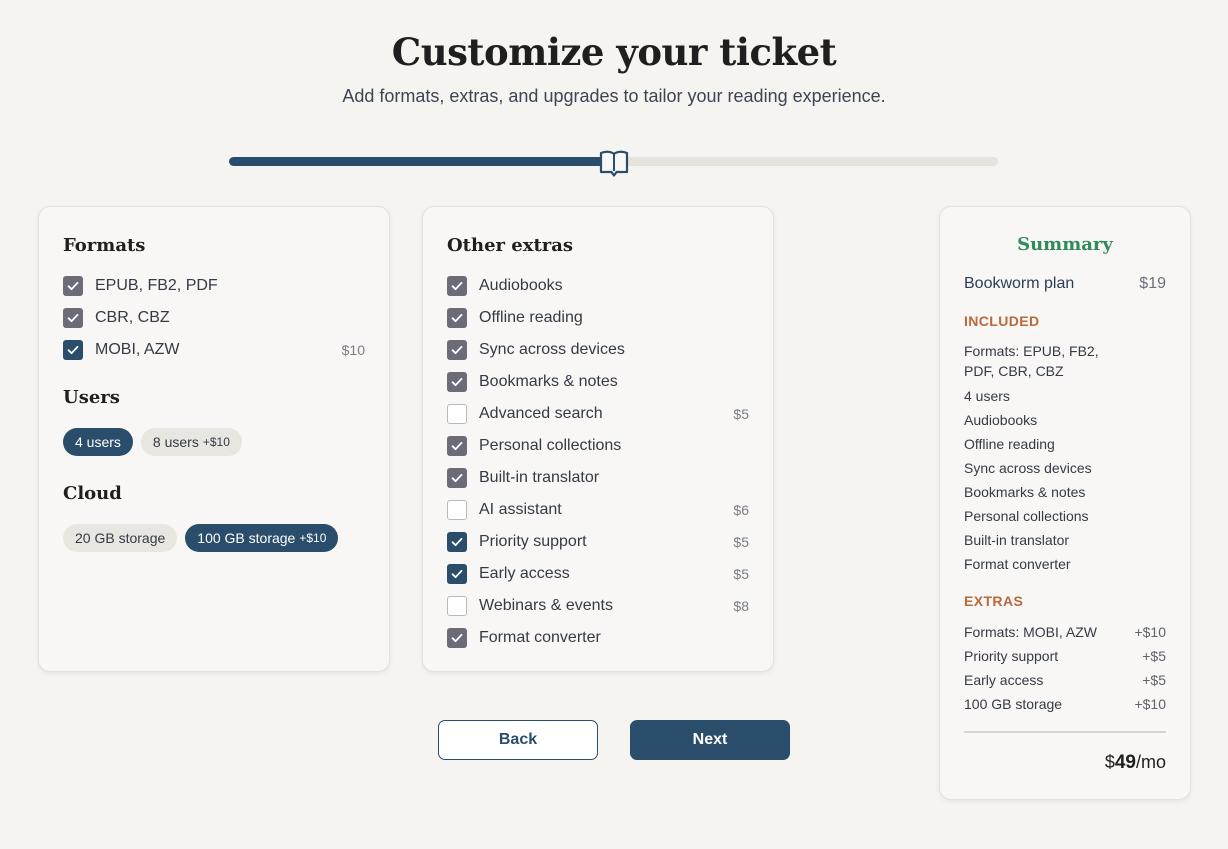  Describe the element at coordinates (1004, 680) in the screenshot. I see `extra-name: Early access` at that location.